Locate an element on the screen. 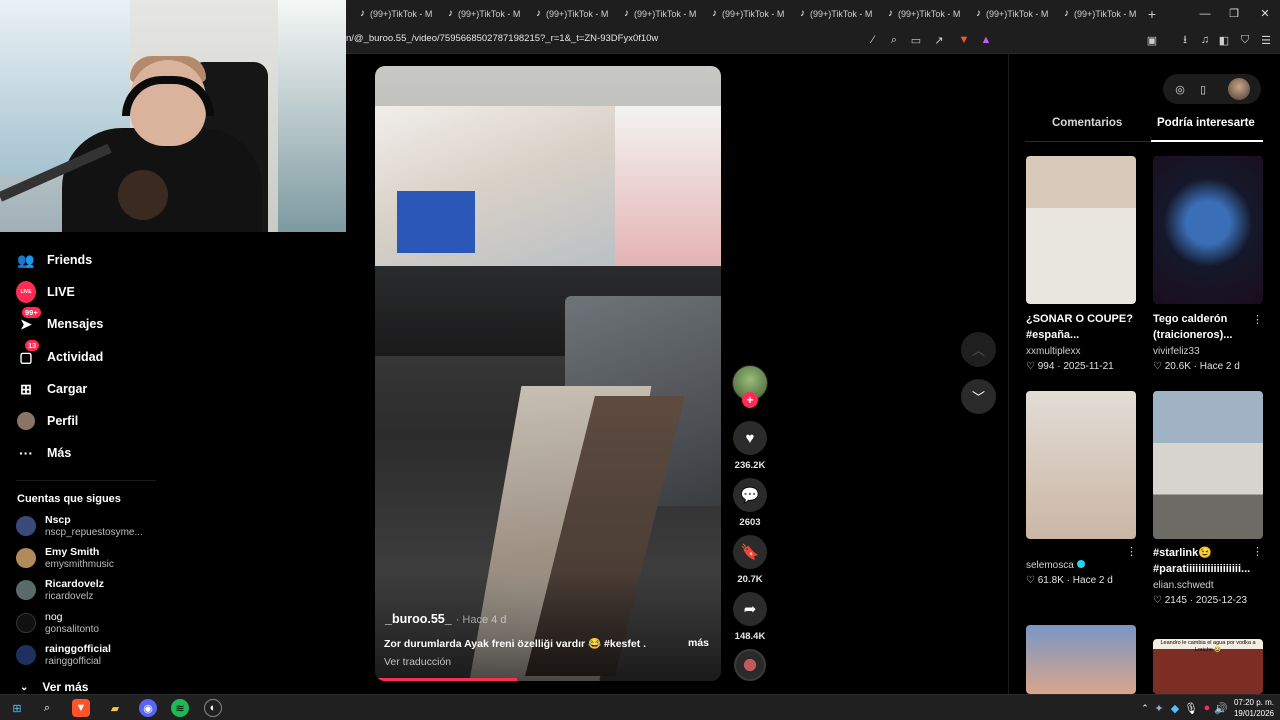  caption-more-button: más is located at coordinates (698, 643).